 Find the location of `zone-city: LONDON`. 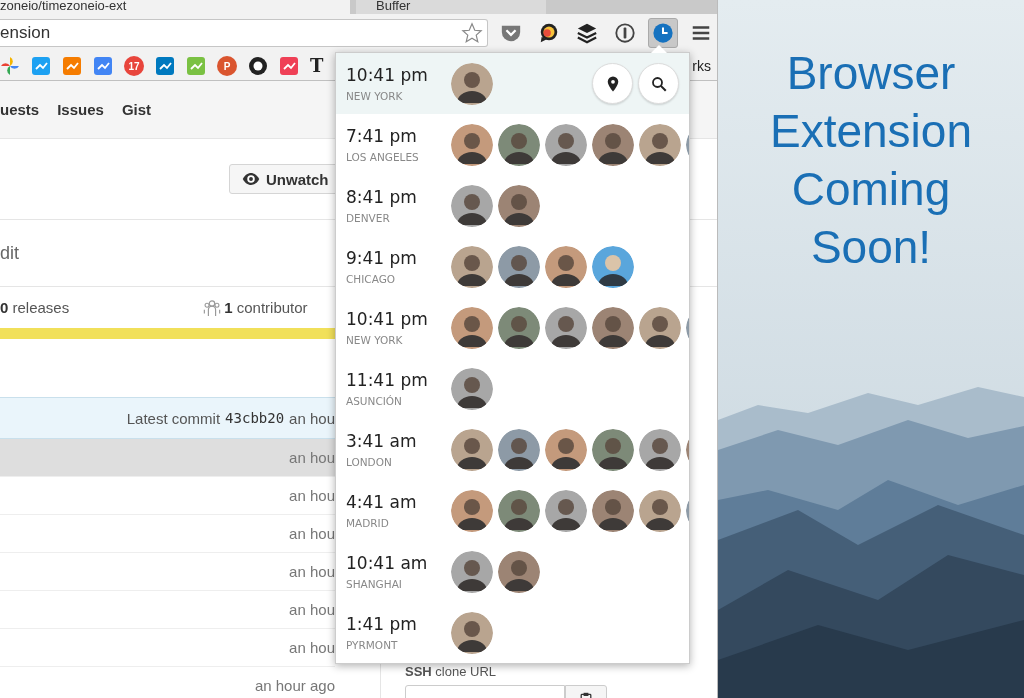

zone-city: LONDON is located at coordinates (369, 462).